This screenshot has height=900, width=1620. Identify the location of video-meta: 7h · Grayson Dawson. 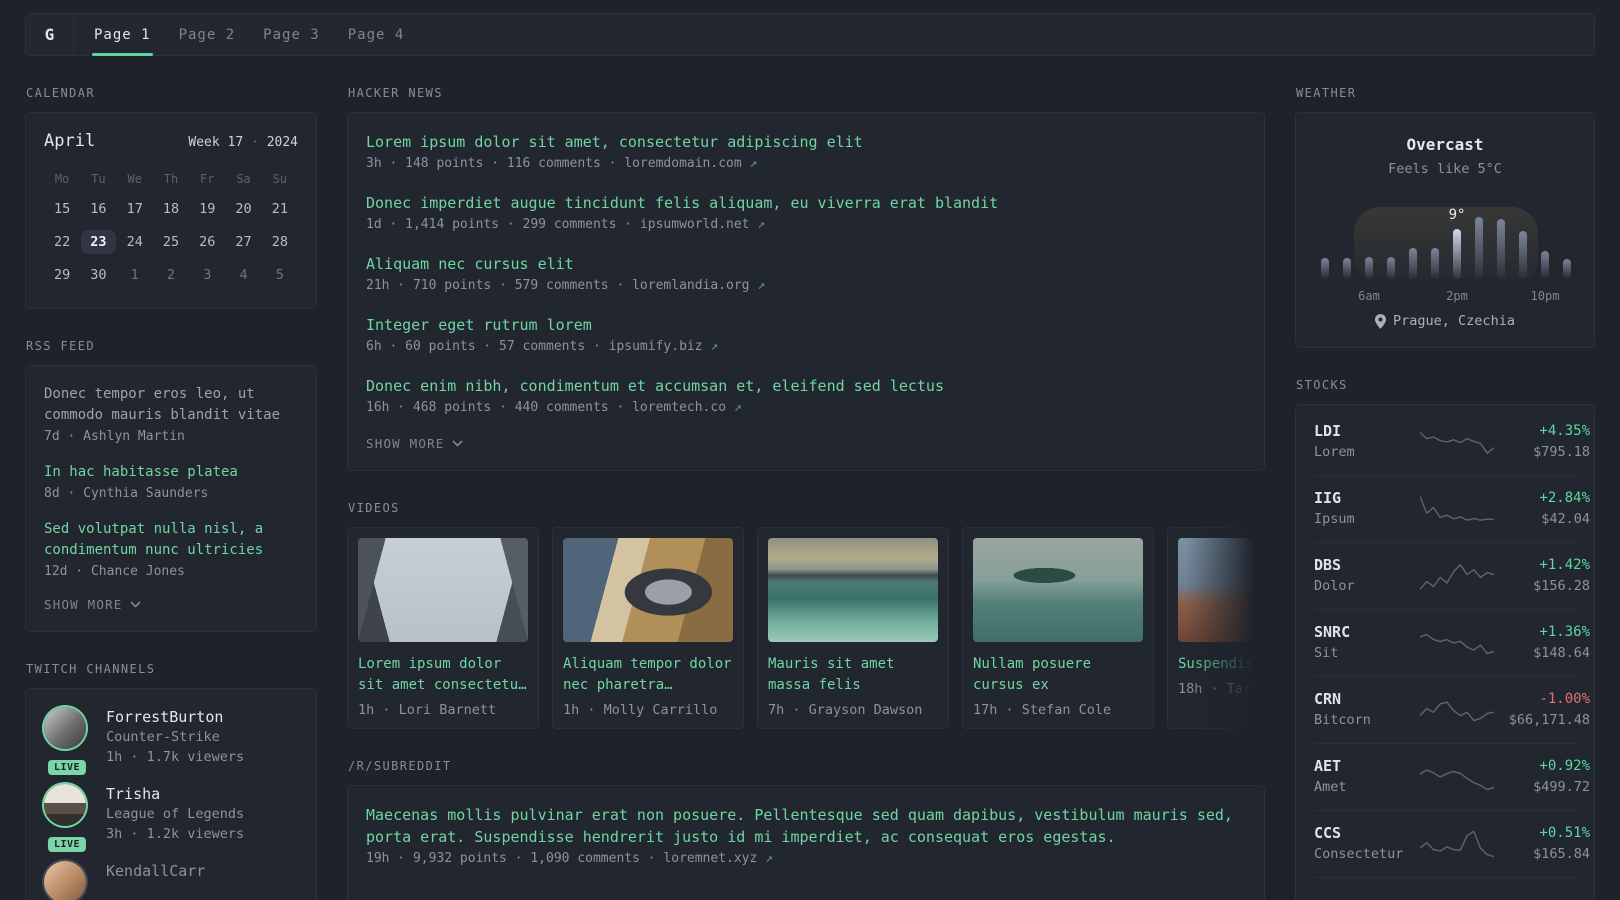
(845, 710).